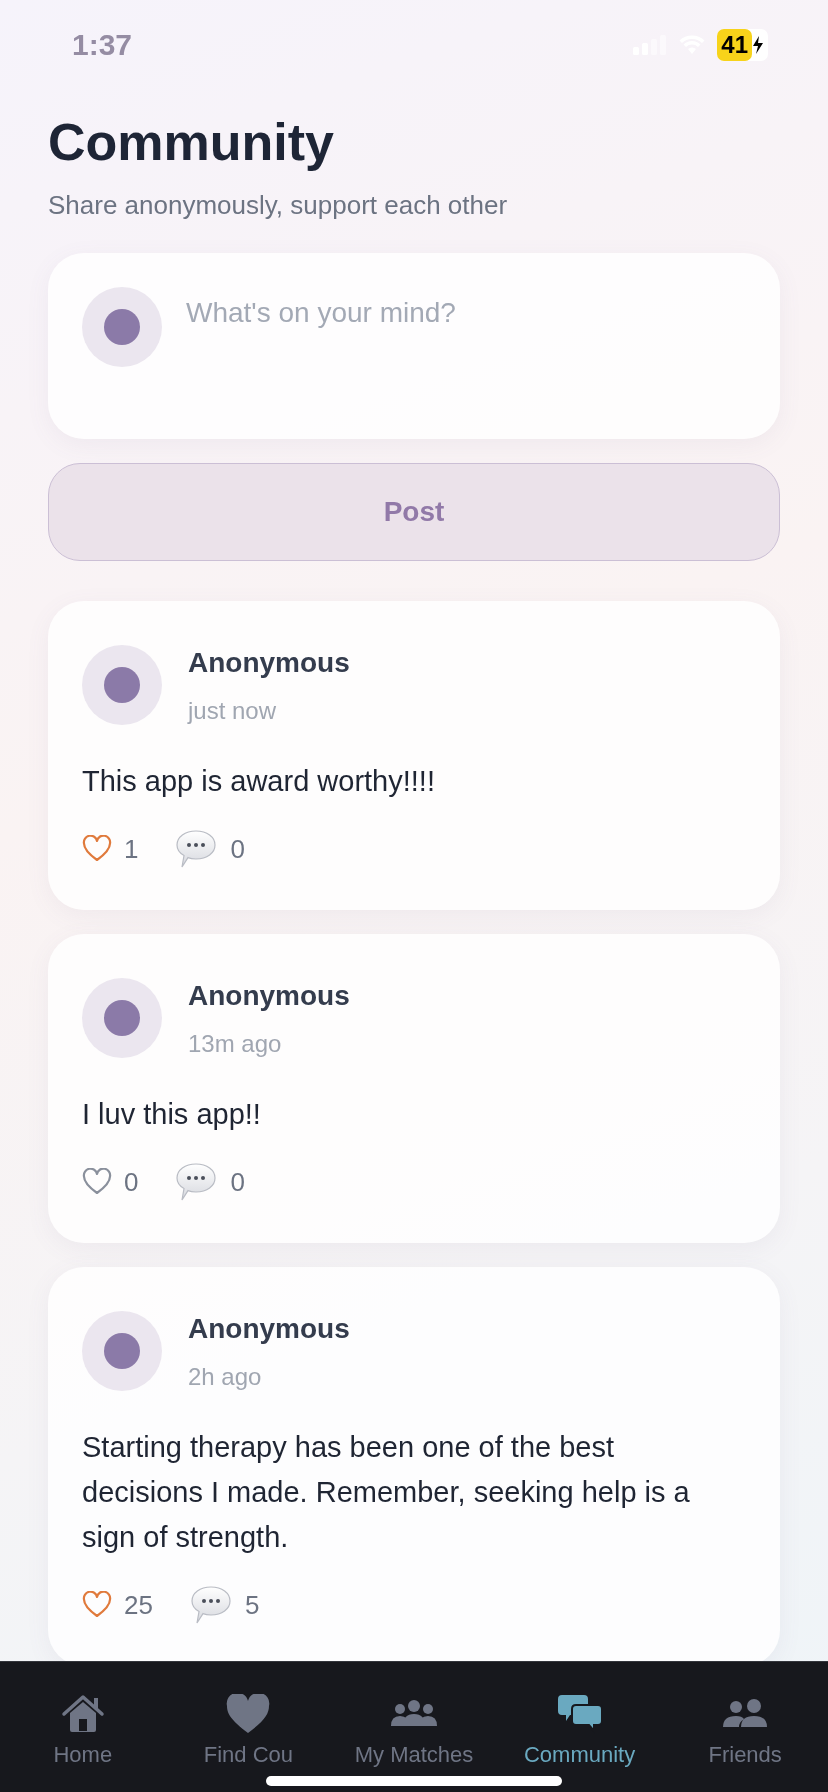  What do you see at coordinates (259, 781) in the screenshot?
I see `post-text: This app is award worthy!!!!` at bounding box center [259, 781].